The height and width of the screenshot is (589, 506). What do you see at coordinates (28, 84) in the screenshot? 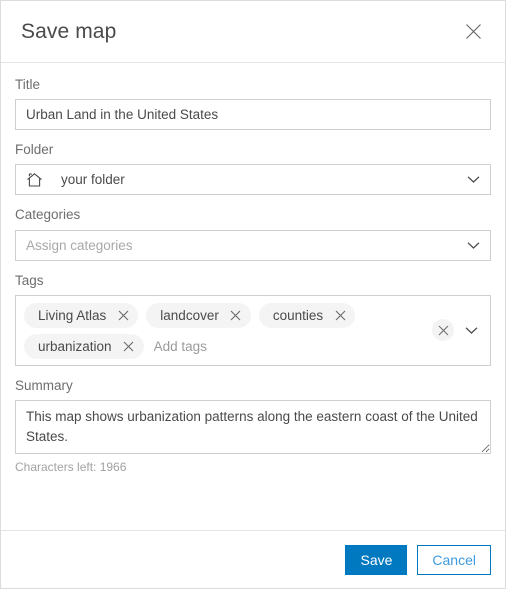
I see `title-label: Title` at bounding box center [28, 84].